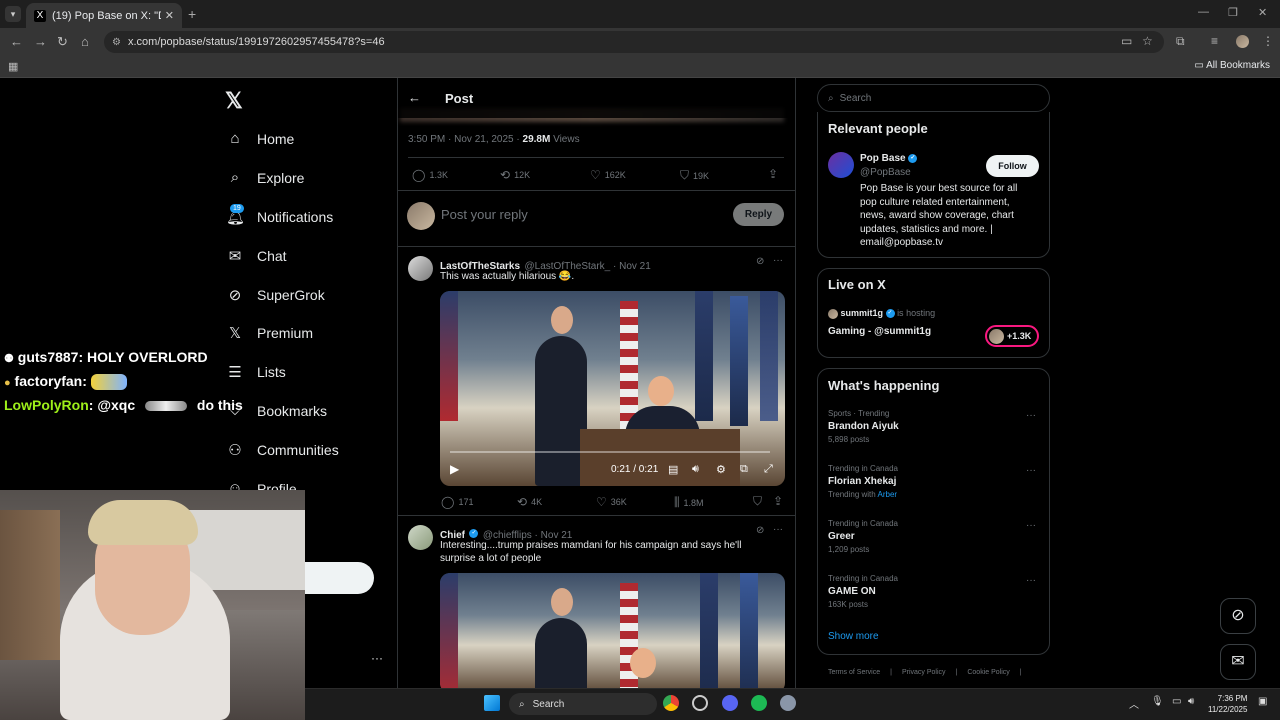 The height and width of the screenshot is (720, 1280). What do you see at coordinates (853, 494) in the screenshot?
I see `trend-sub: Trending with` at bounding box center [853, 494].